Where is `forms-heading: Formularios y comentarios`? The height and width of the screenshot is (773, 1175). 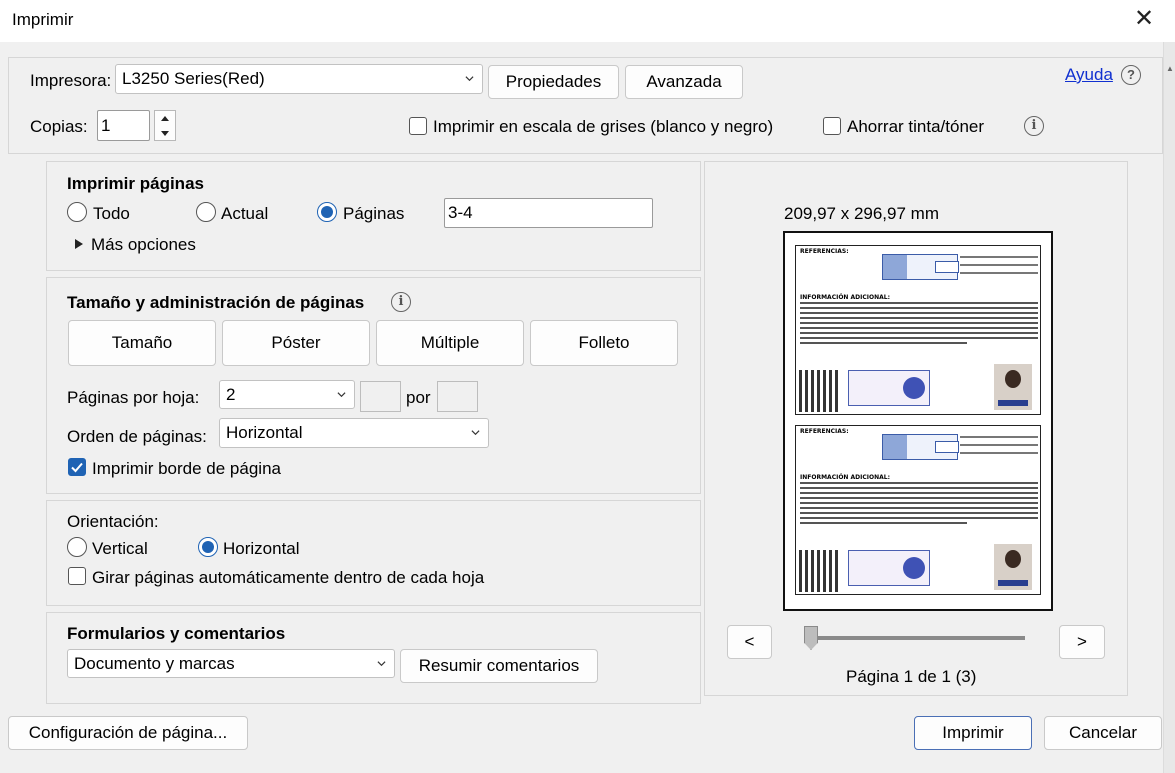
forms-heading: Formularios y comentarios is located at coordinates (176, 633).